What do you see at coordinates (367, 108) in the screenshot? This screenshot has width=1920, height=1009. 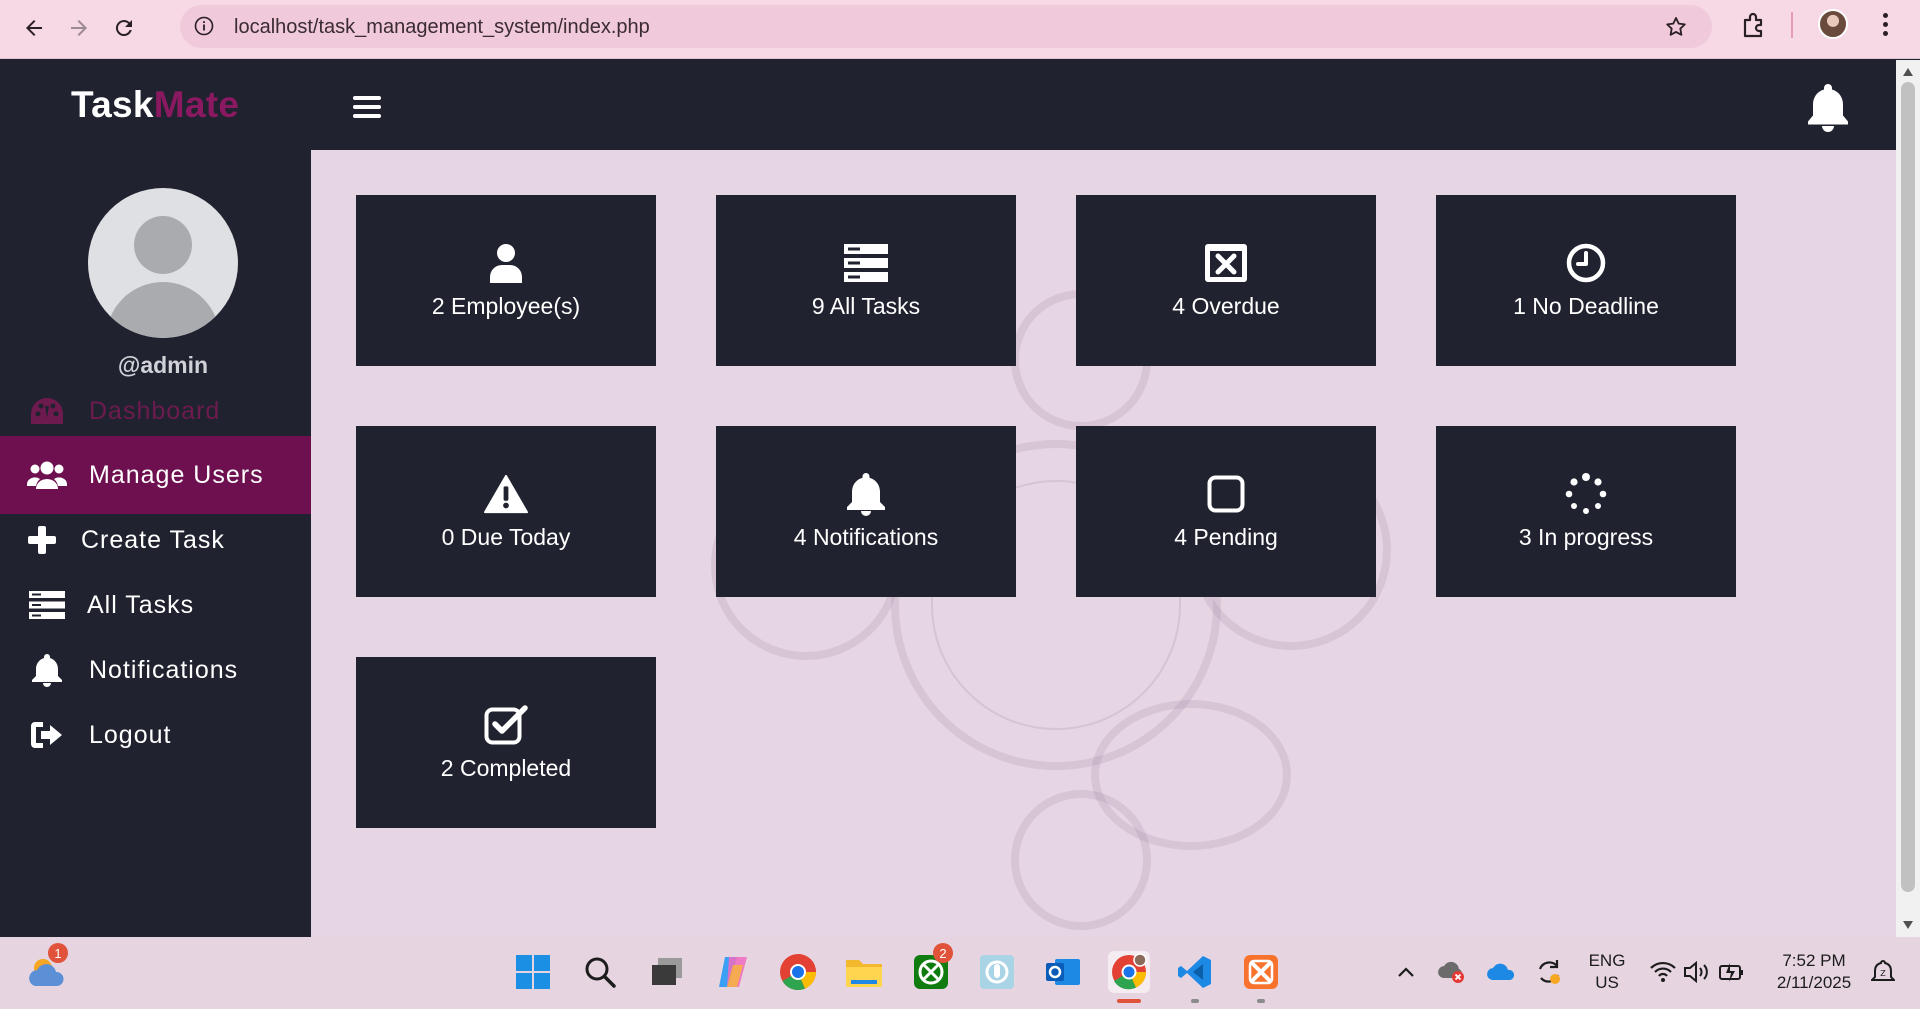 I see `menu-toggle-button` at bounding box center [367, 108].